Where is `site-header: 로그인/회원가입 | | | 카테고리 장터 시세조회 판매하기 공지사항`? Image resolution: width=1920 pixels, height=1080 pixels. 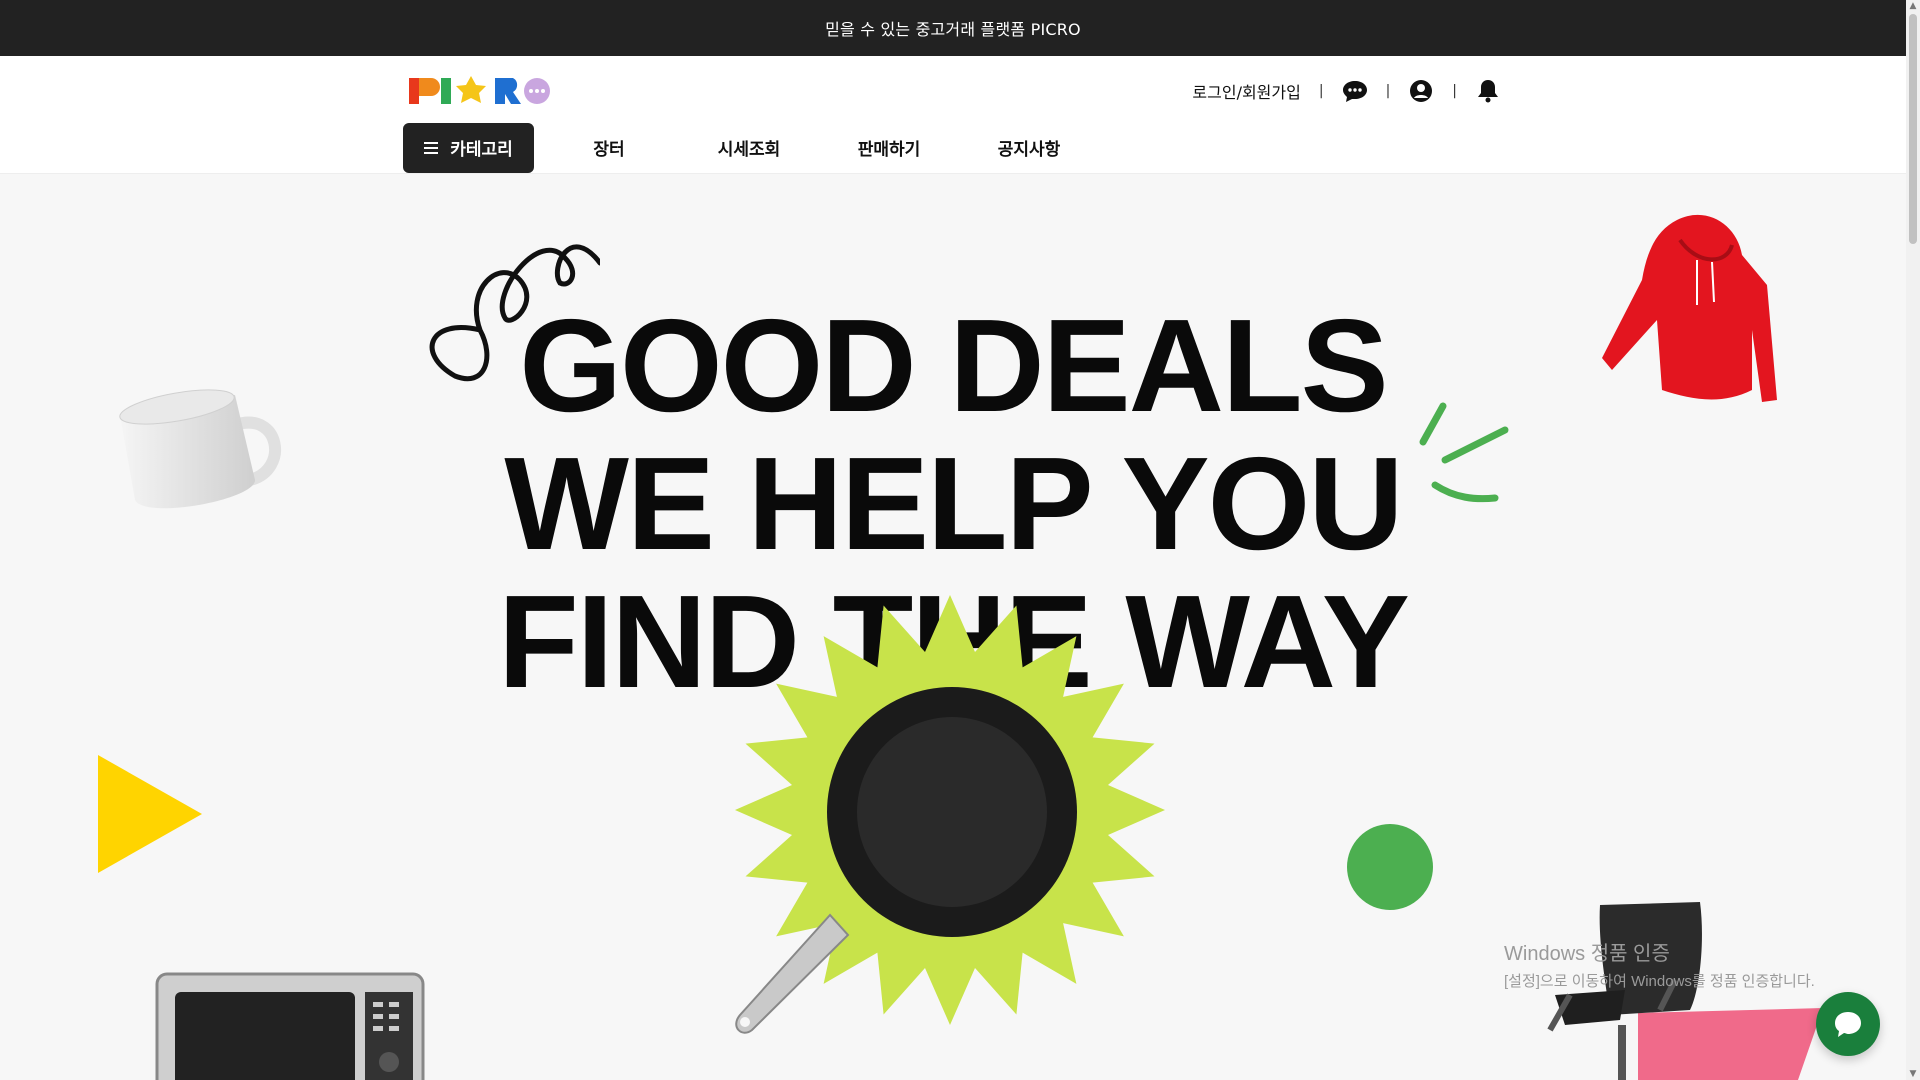 site-header: 로그인/회원가입 | | | 카테고리 장터 시세조회 판매하기 공지사항 is located at coordinates (953, 115).